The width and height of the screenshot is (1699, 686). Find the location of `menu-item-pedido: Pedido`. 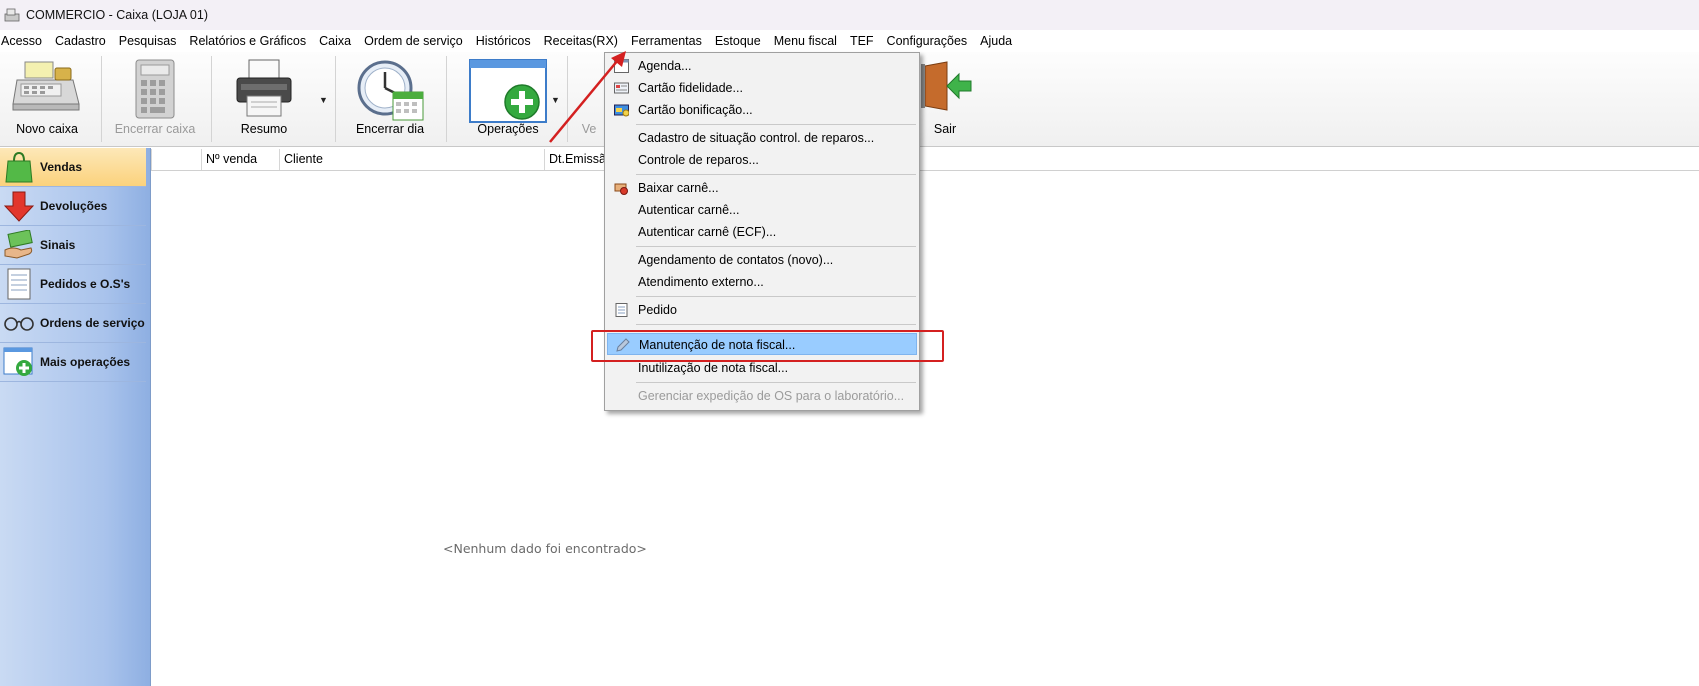

menu-item-pedido: Pedido is located at coordinates (762, 310).